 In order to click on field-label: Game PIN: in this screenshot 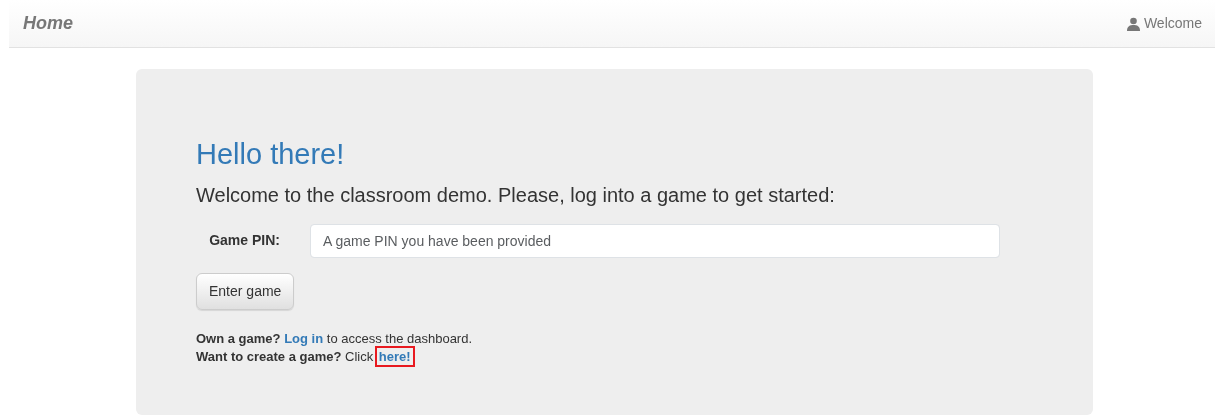, I will do `click(244, 241)`.